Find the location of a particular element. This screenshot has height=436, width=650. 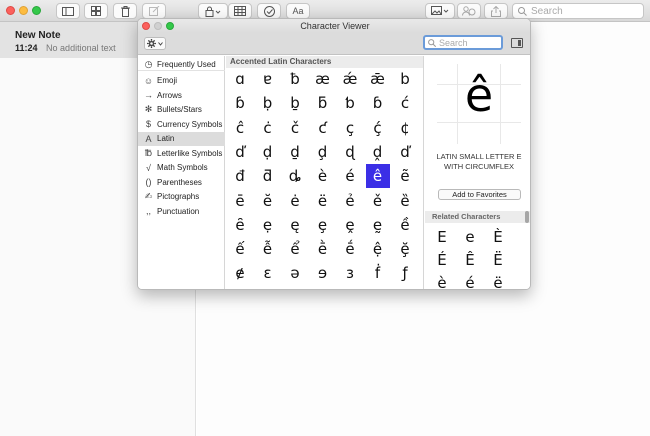

sidebar-item-arrows: → Arrows is located at coordinates (181, 95).